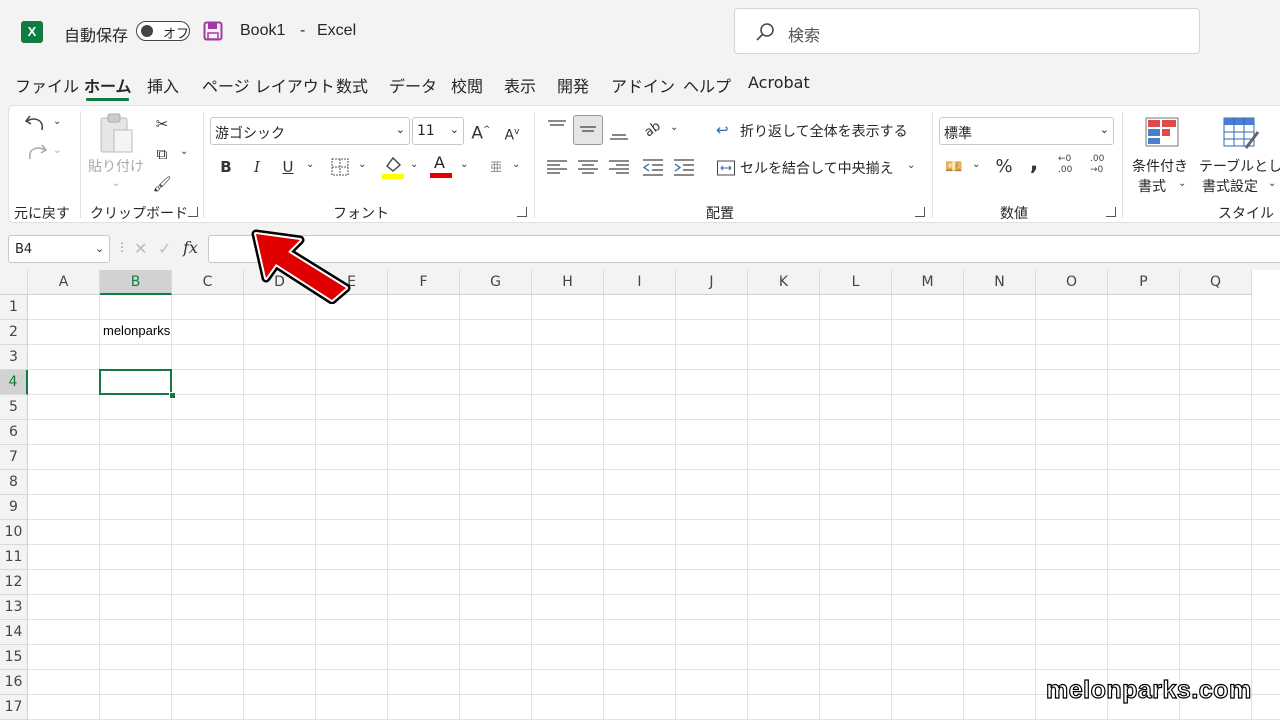 This screenshot has width=1280, height=720. What do you see at coordinates (184, 151) in the screenshot?
I see `copy-dropdown-icon: ⌄` at bounding box center [184, 151].